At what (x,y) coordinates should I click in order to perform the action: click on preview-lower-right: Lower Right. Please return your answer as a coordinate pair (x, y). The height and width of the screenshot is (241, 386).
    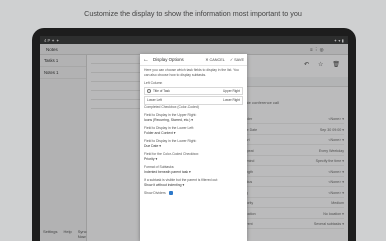
    Looking at the image, I should click on (231, 100).